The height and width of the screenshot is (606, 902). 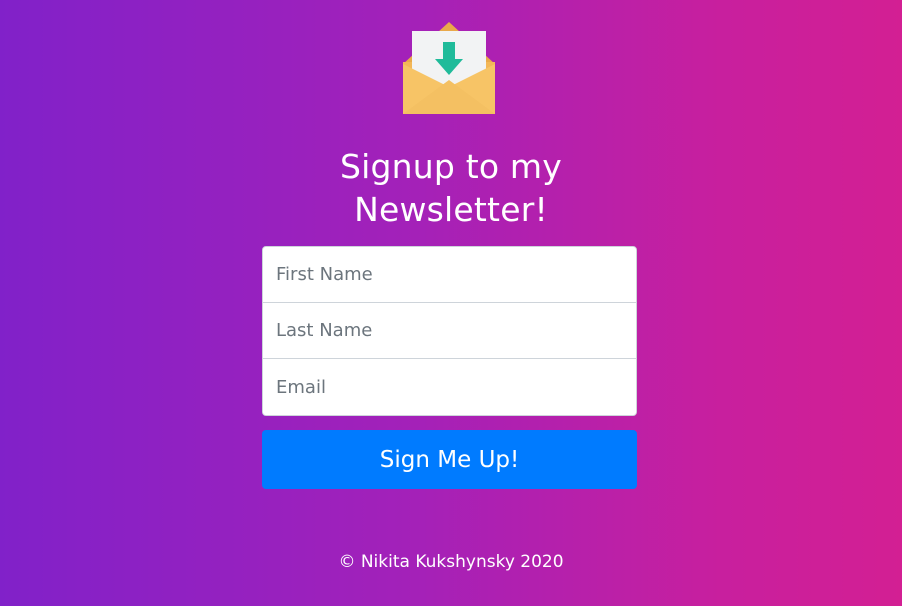 What do you see at coordinates (449, 387) in the screenshot?
I see `email-field` at bounding box center [449, 387].